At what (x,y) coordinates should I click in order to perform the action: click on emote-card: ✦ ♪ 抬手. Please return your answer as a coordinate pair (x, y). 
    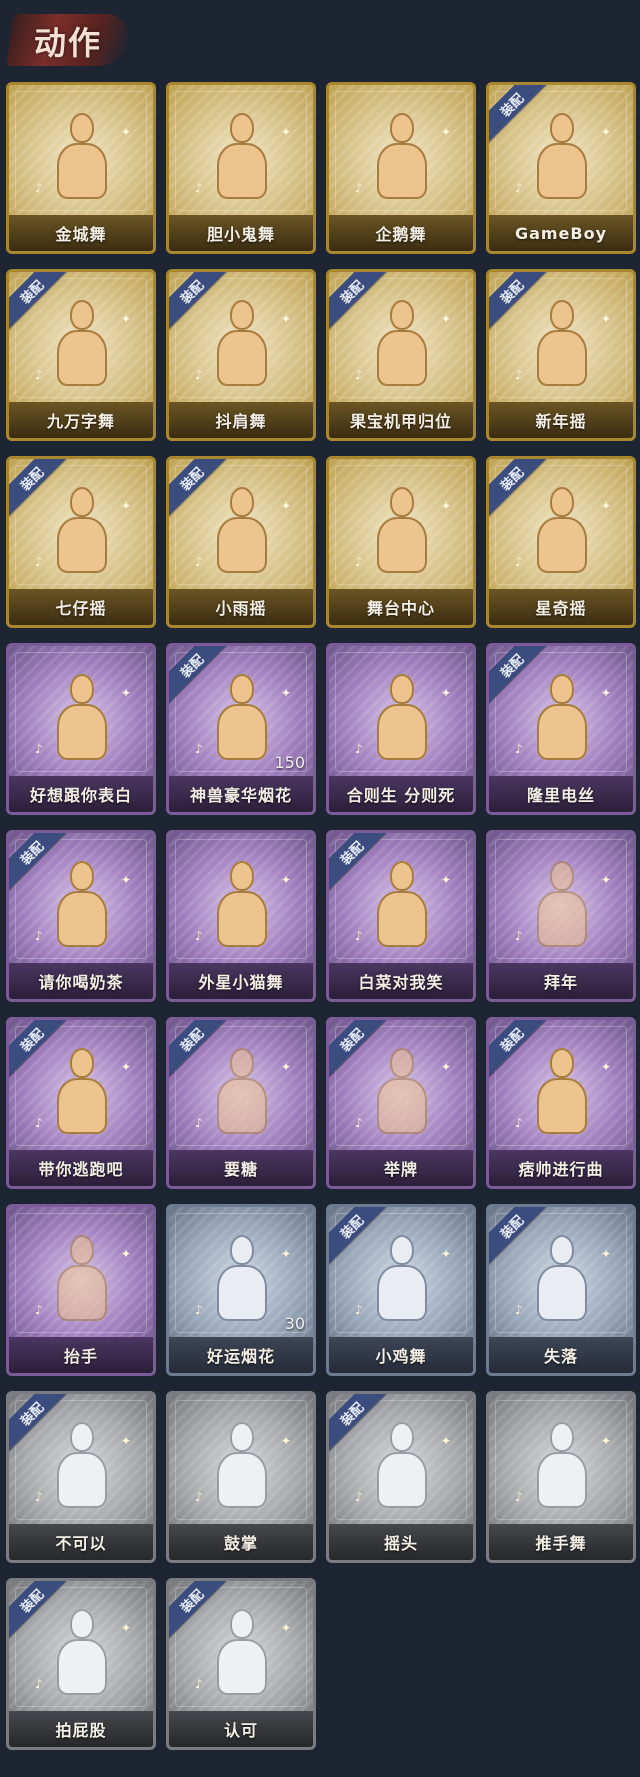
    Looking at the image, I should click on (81, 1290).